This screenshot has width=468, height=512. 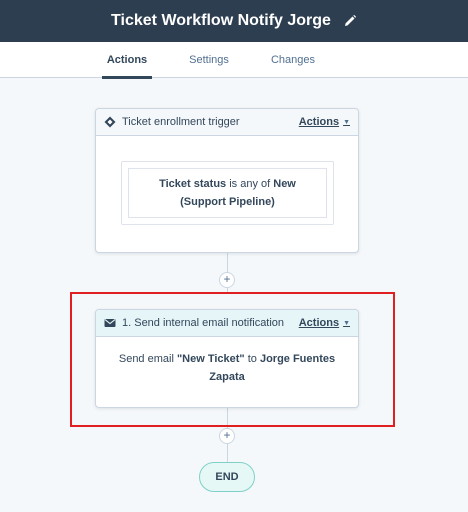 What do you see at coordinates (350, 21) in the screenshot?
I see `pencil-icon` at bounding box center [350, 21].